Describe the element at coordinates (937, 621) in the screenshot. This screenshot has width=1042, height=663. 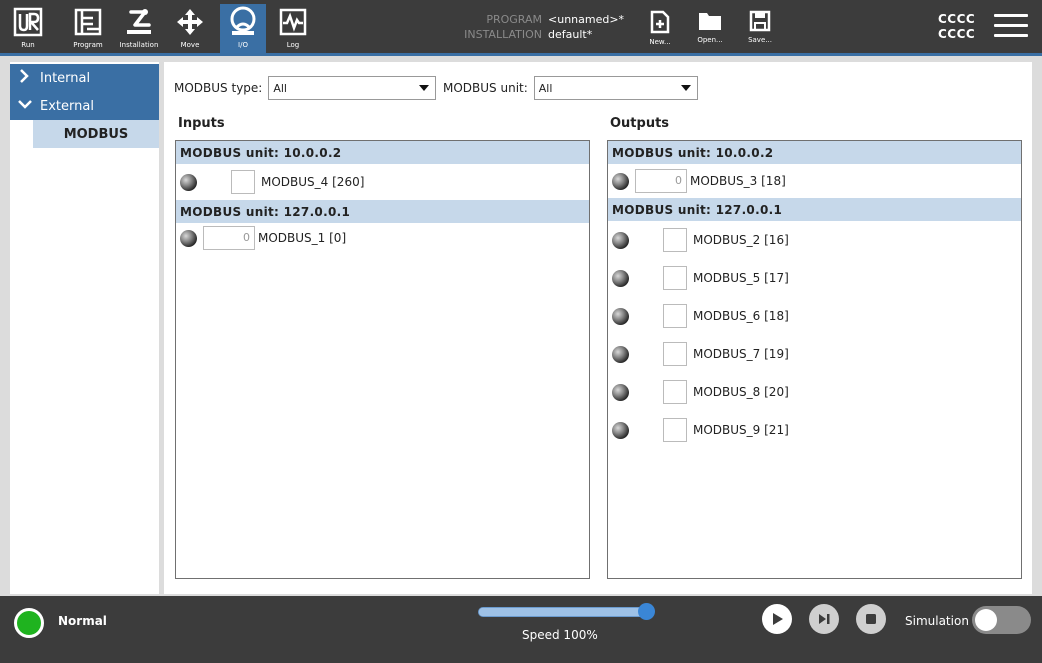
I see `simulation-label: Simulation` at that location.